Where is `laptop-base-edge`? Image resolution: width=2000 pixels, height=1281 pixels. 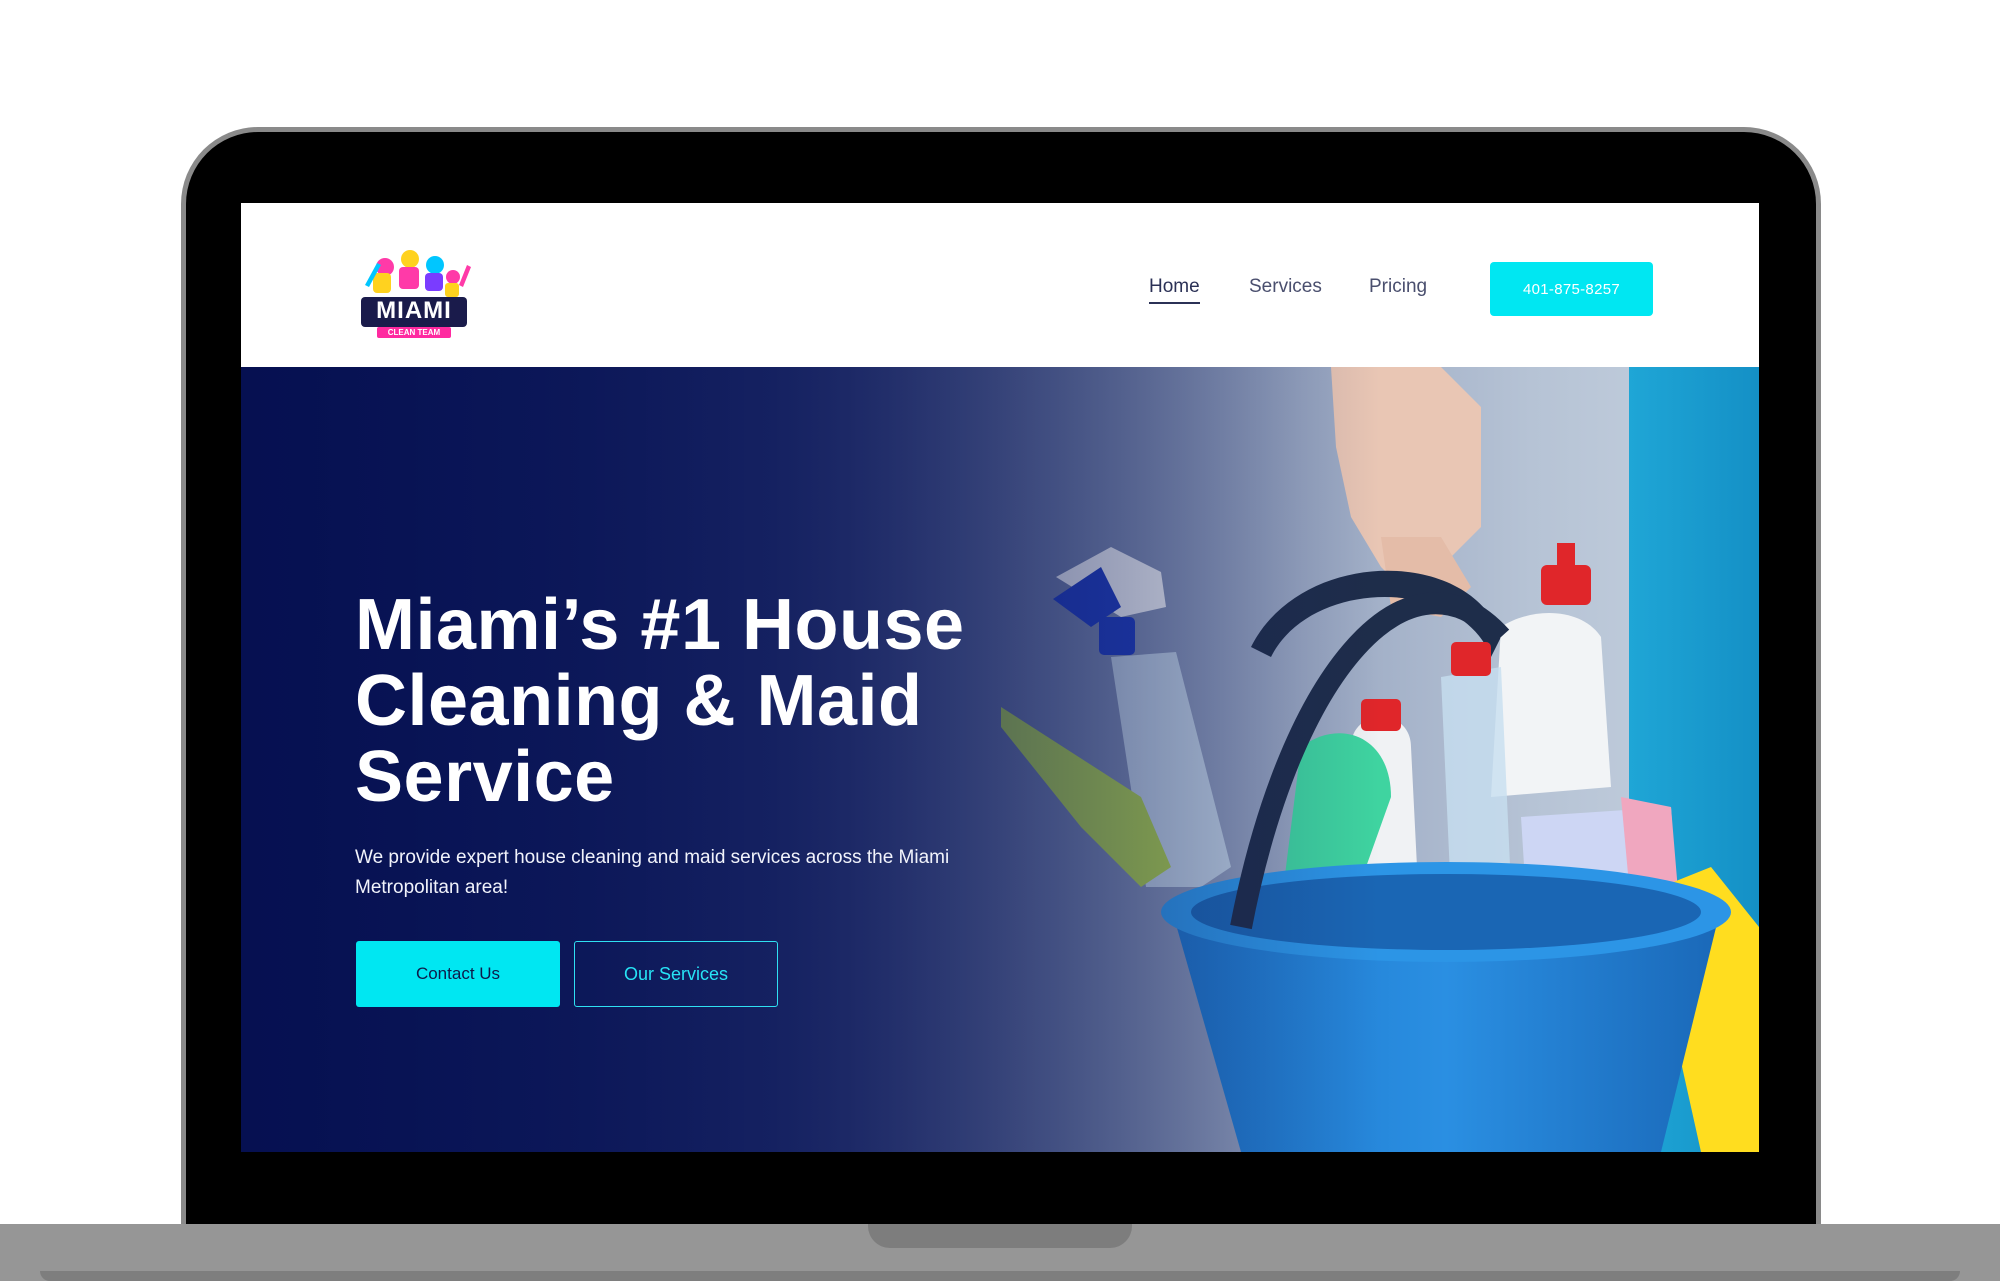
laptop-base-edge is located at coordinates (1000, 1276).